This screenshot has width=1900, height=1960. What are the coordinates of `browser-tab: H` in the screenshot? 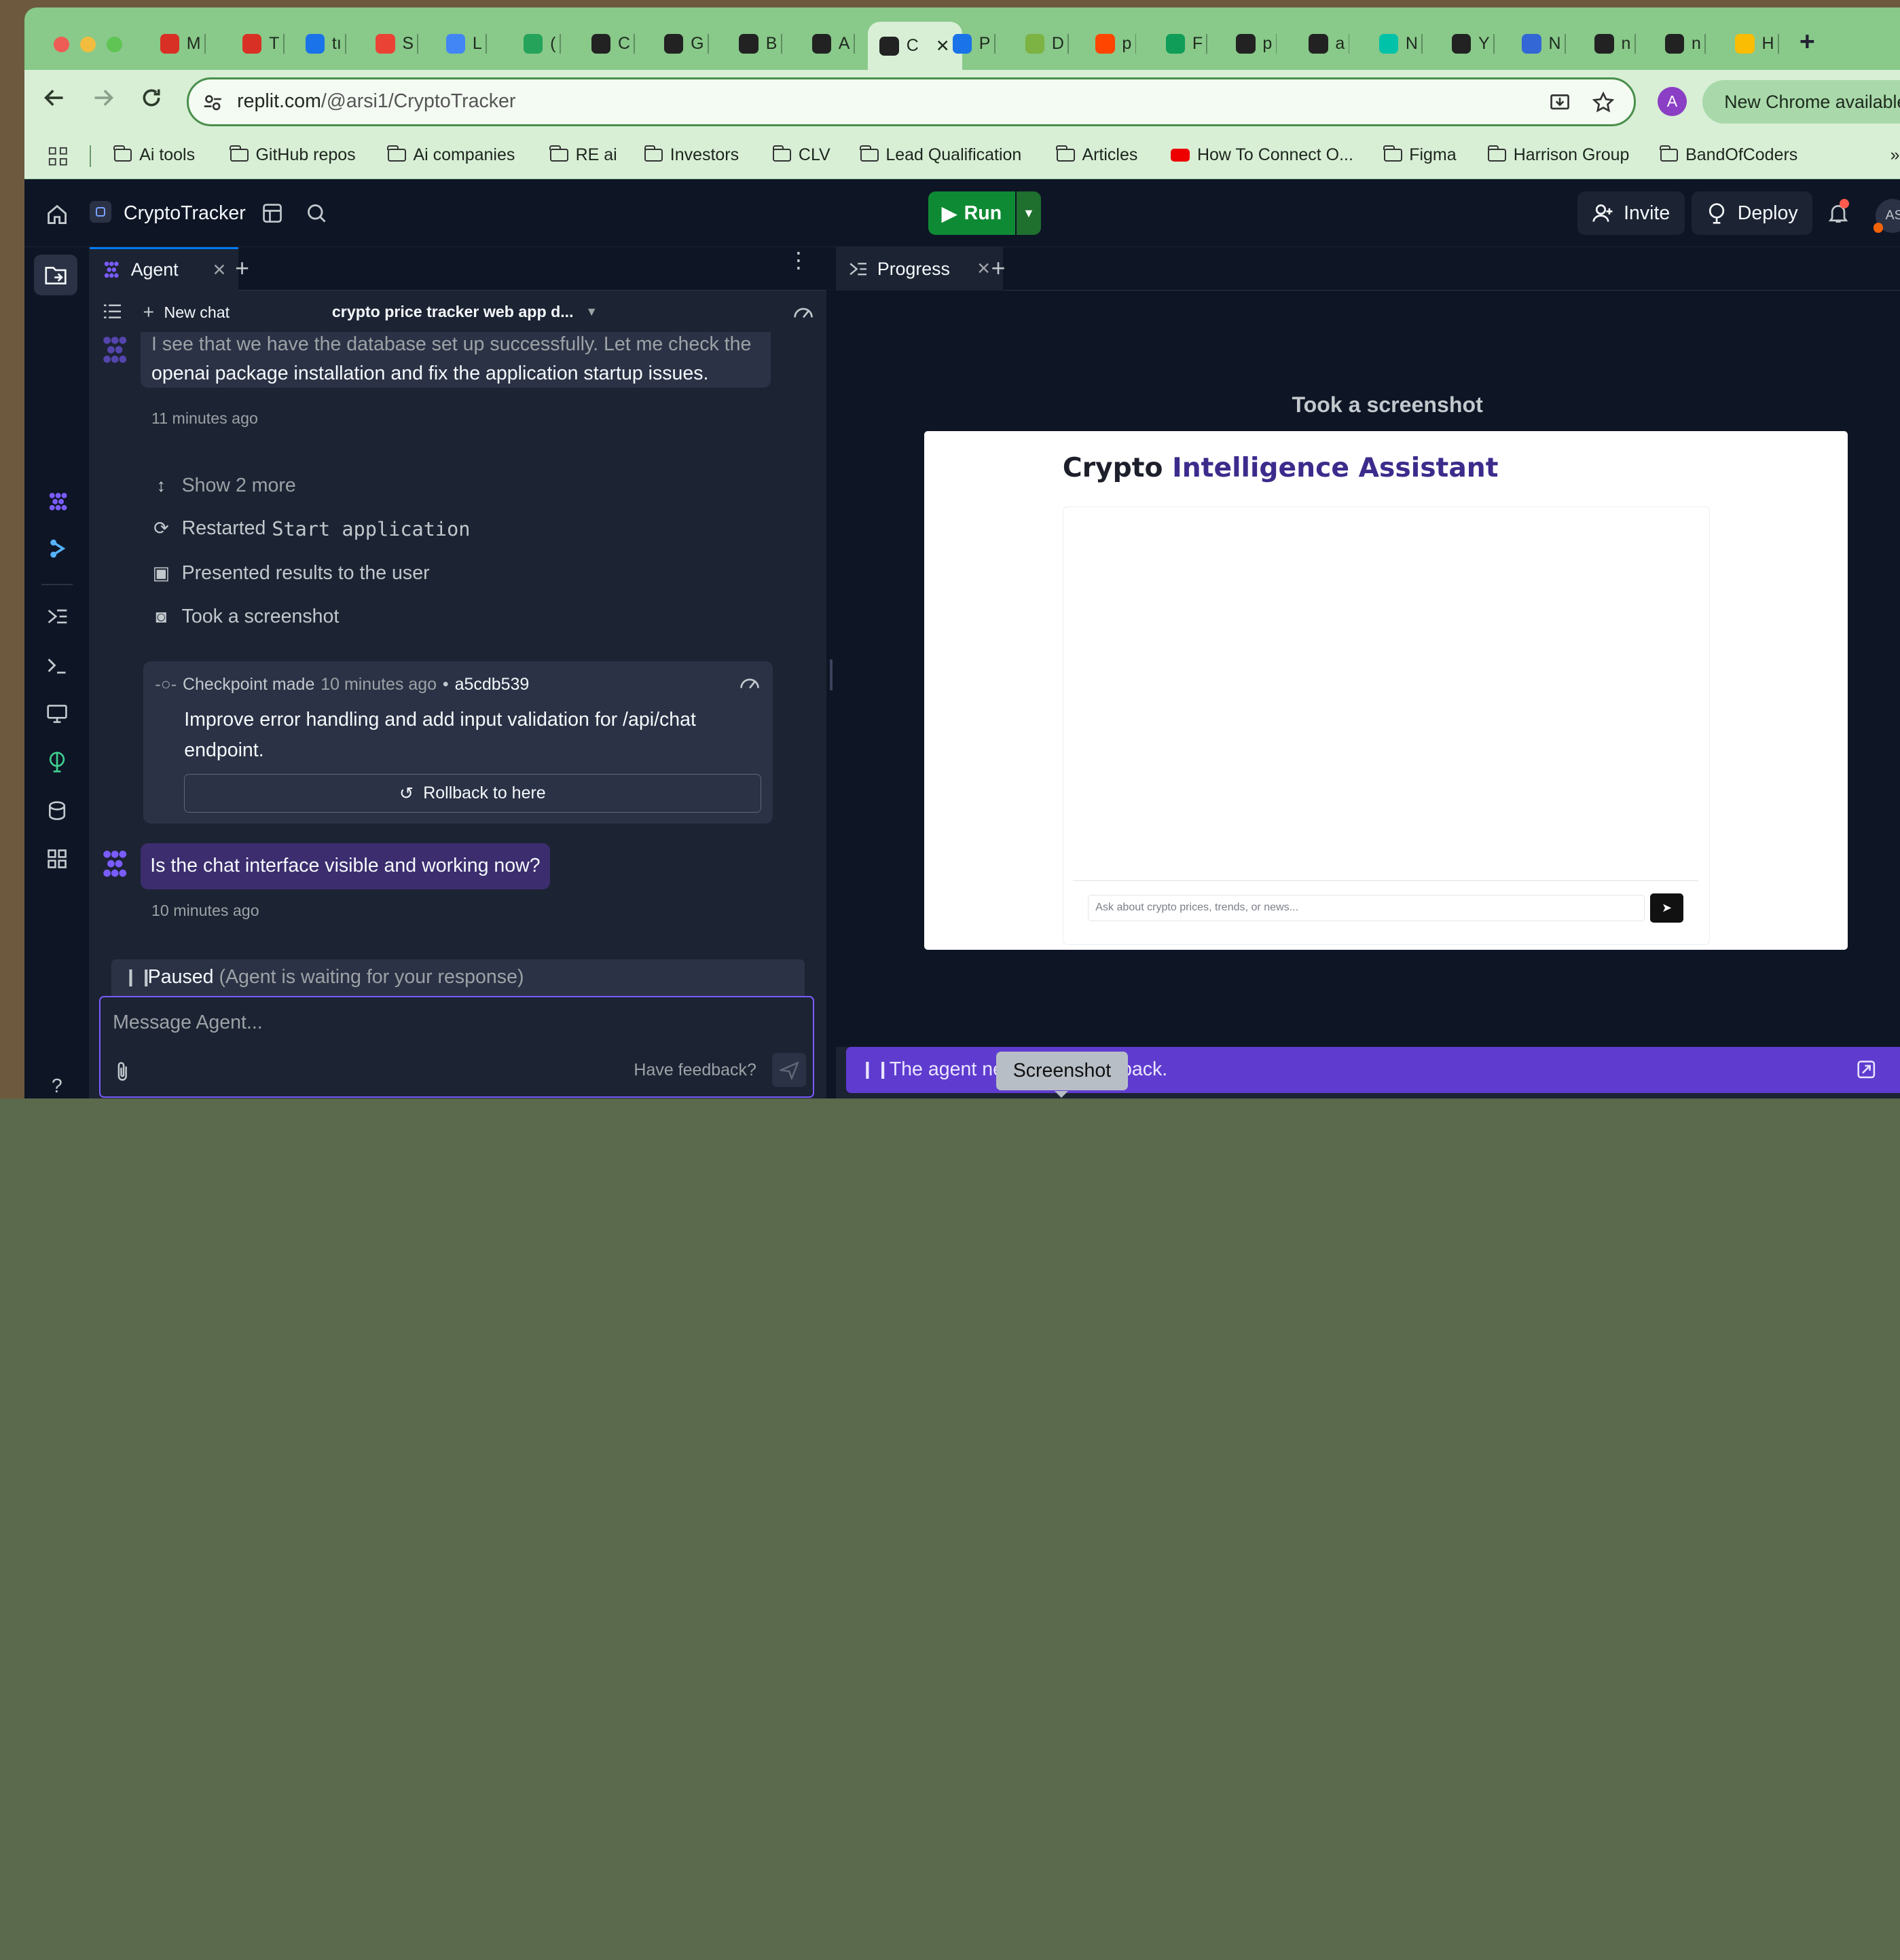 It's located at (1757, 44).